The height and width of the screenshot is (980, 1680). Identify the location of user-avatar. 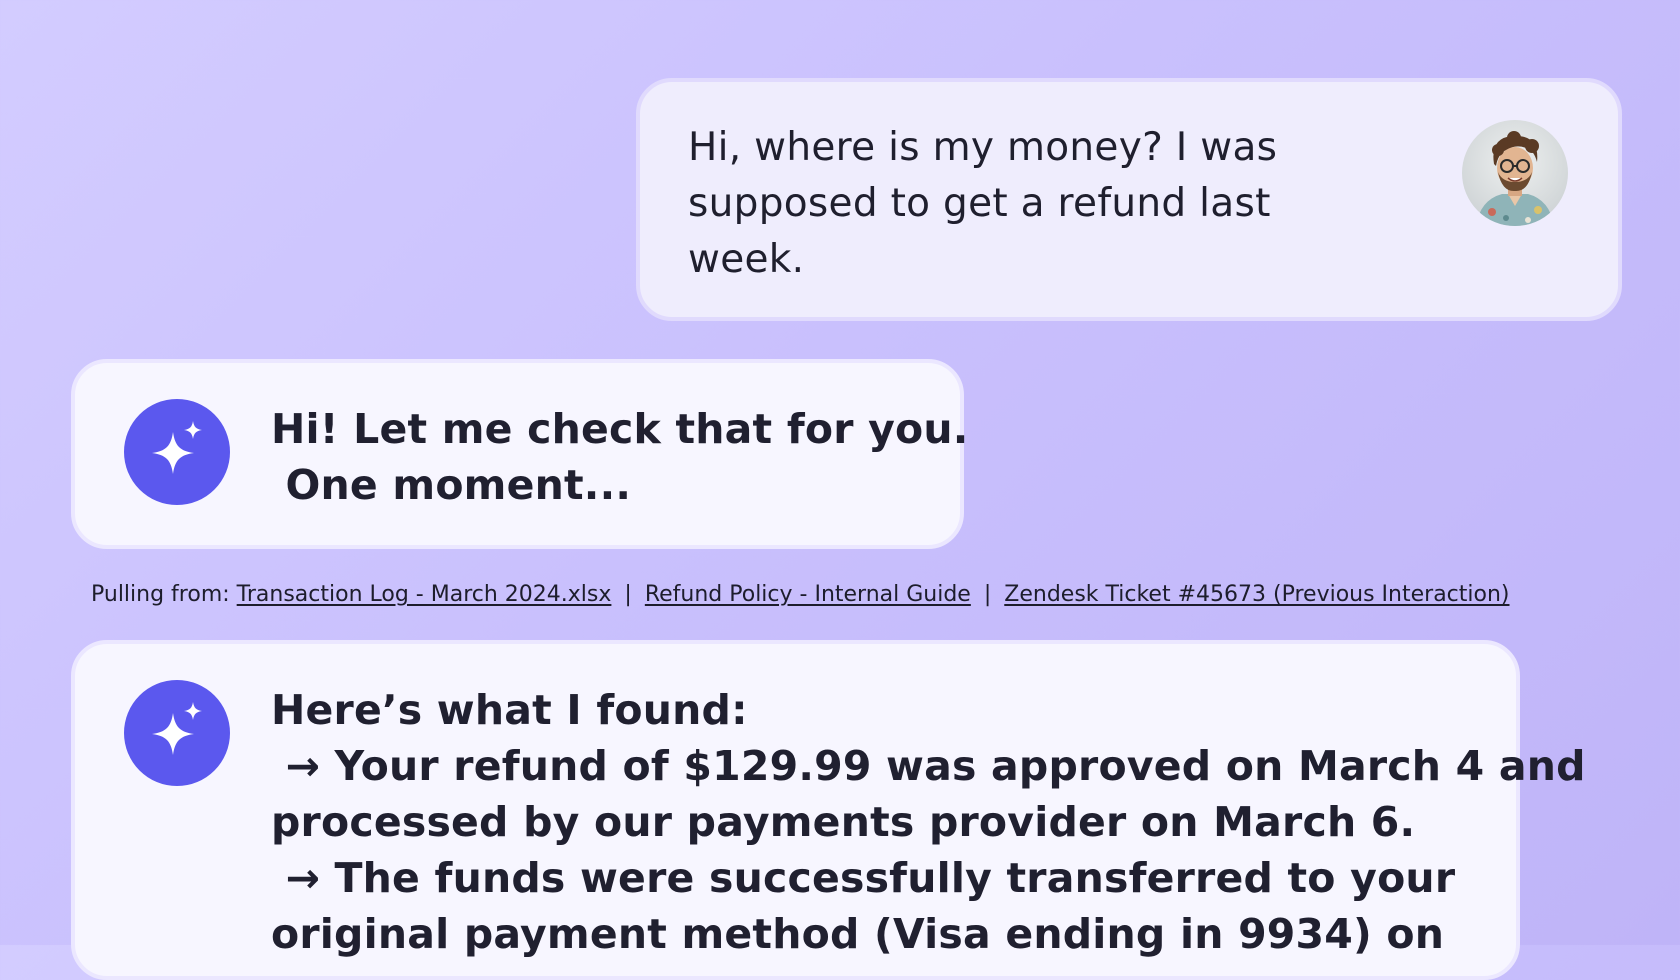
(1515, 173).